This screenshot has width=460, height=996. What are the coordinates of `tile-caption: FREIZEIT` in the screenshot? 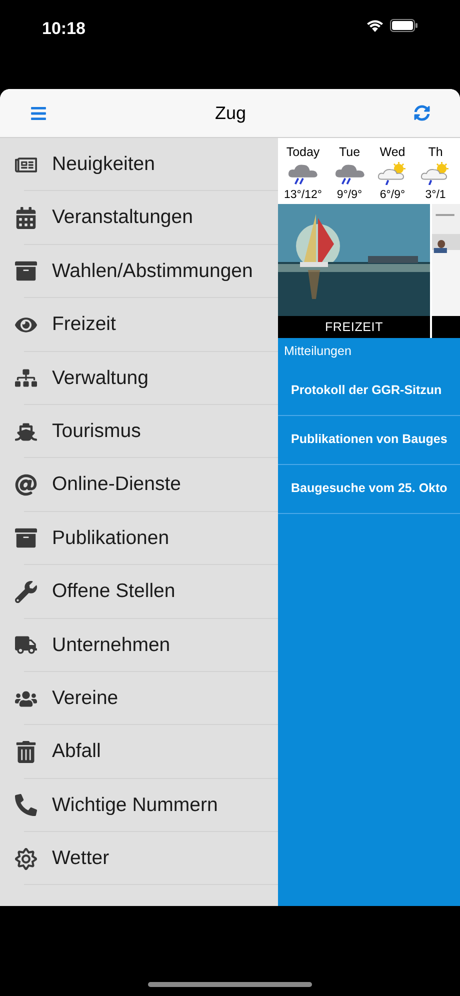 It's located at (354, 327).